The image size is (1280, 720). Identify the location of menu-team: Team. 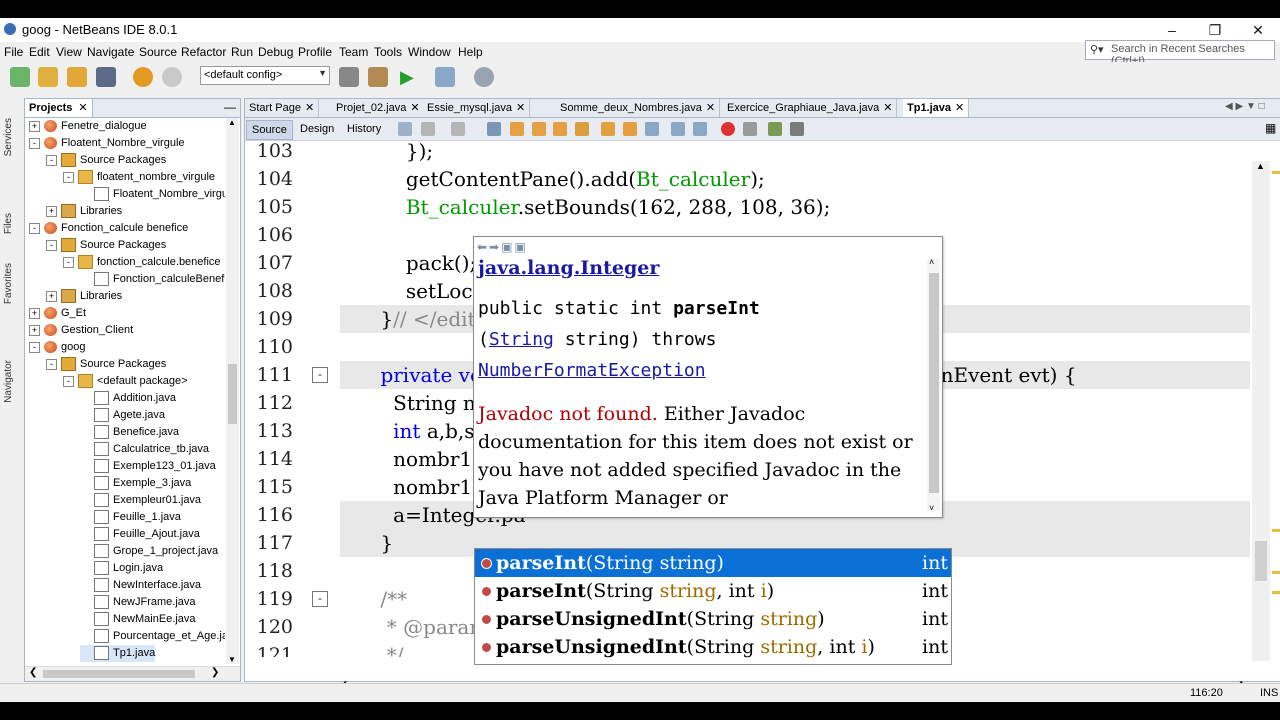
(353, 52).